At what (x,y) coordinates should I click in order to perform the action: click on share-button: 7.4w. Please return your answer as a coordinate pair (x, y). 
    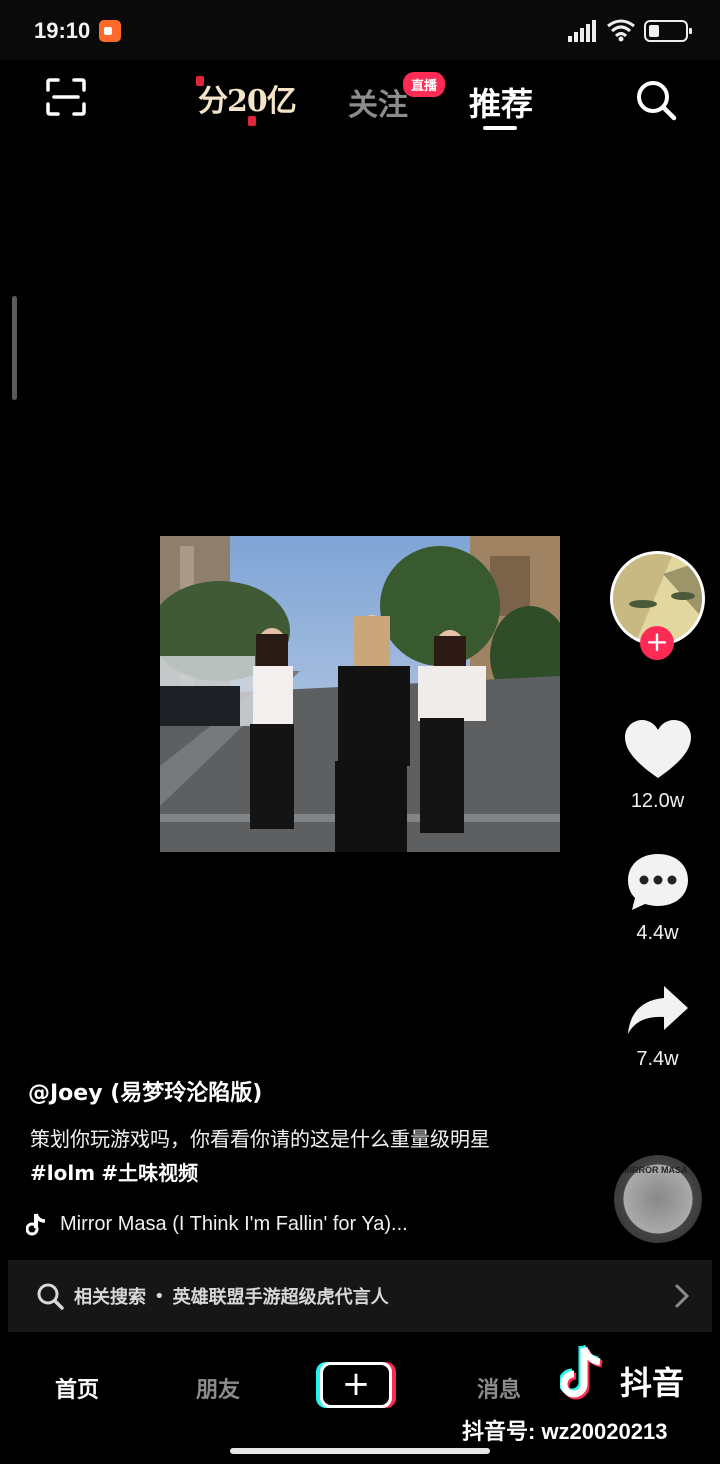
    Looking at the image, I should click on (657, 1026).